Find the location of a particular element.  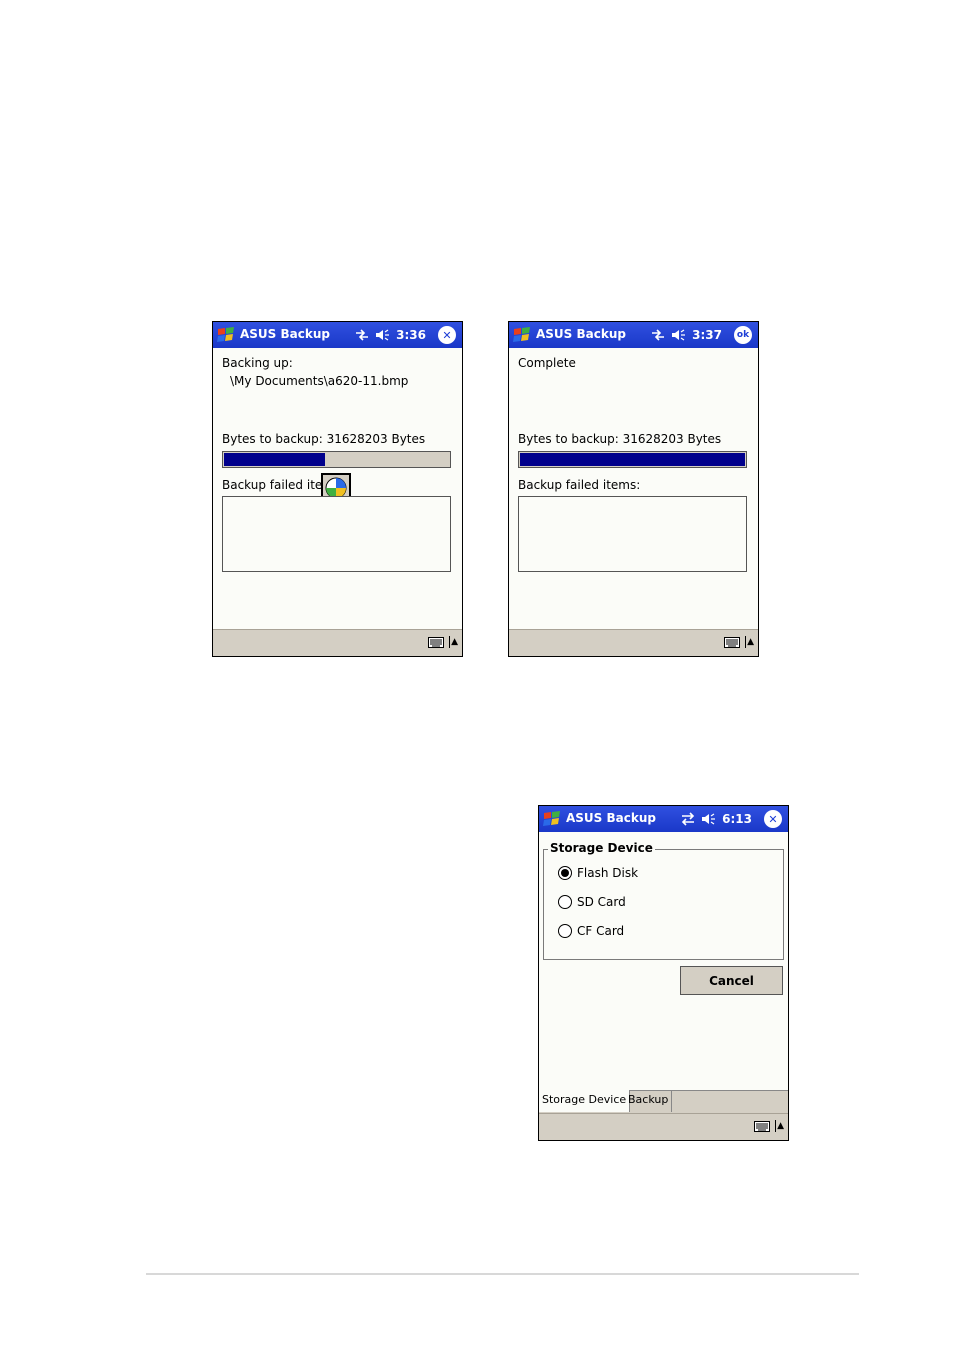

tab-backup: Backup is located at coordinates (649, 1101).